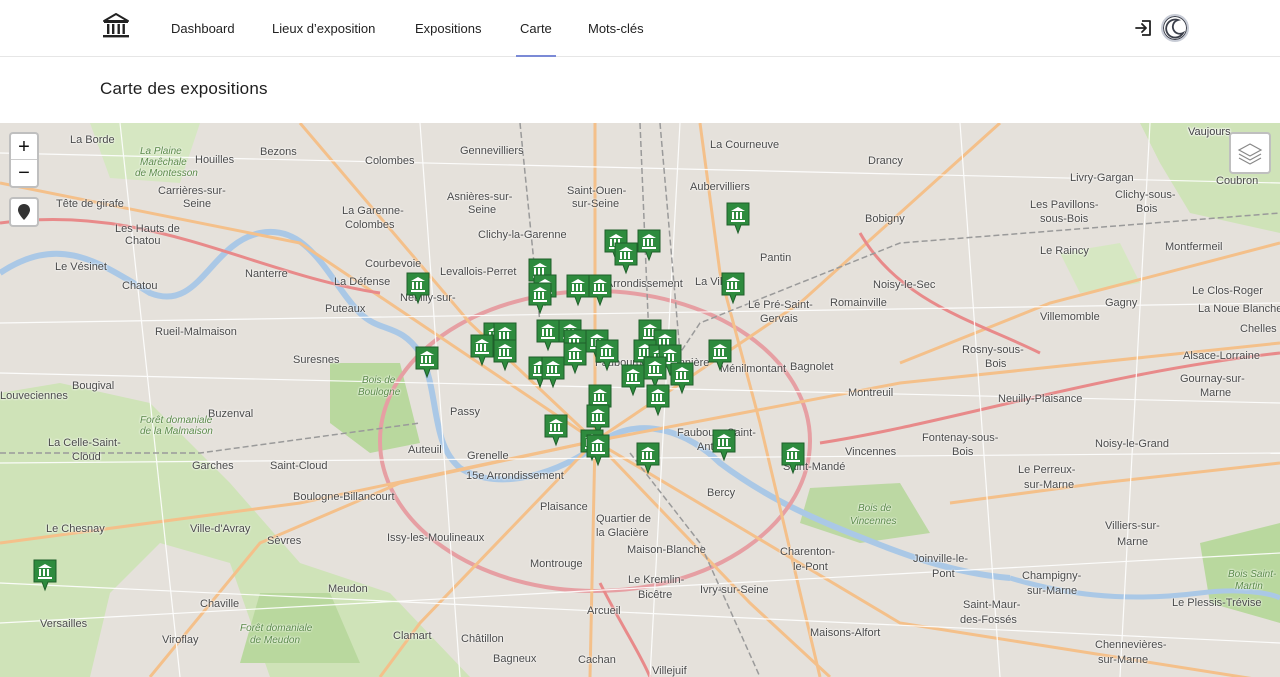 This screenshot has width=1280, height=677. What do you see at coordinates (448, 28) in the screenshot?
I see `nav-expositions: Expositions` at bounding box center [448, 28].